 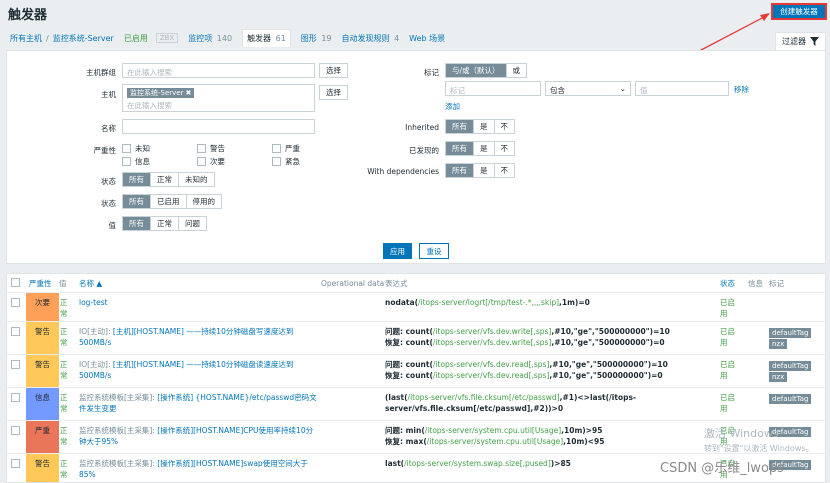 What do you see at coordinates (682, 88) in the screenshot?
I see `tag-value-input: 值` at bounding box center [682, 88].